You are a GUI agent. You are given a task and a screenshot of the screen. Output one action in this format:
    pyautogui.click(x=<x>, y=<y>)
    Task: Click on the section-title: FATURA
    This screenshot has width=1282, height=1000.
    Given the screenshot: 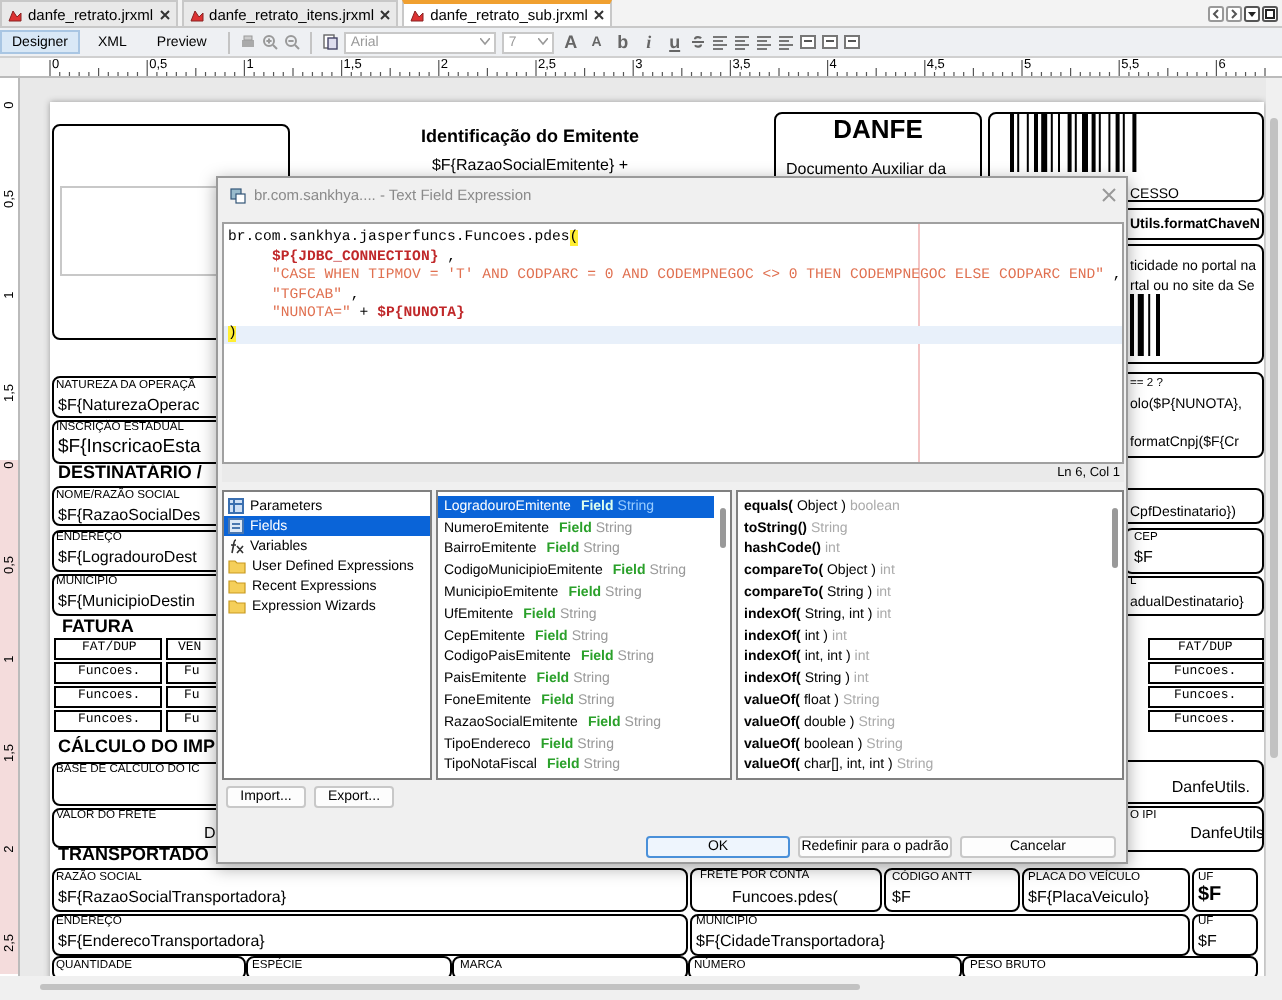 What is the action you would take?
    pyautogui.click(x=98, y=627)
    